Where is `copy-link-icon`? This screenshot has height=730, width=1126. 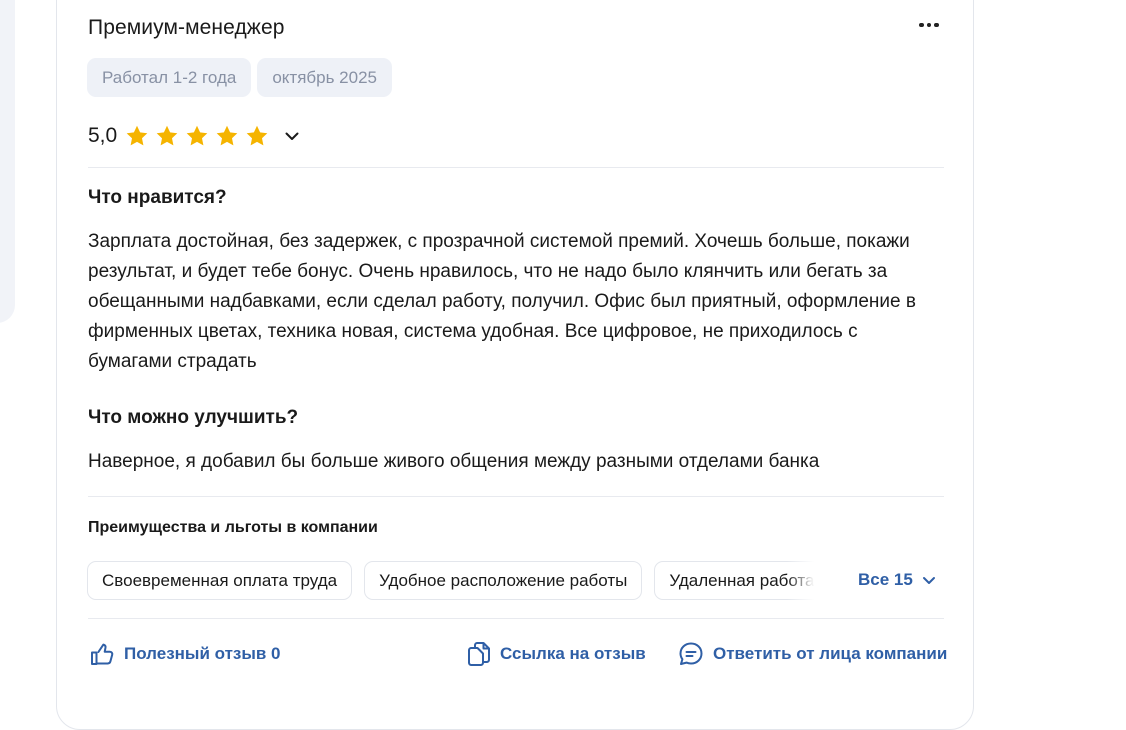
copy-link-icon is located at coordinates (479, 654).